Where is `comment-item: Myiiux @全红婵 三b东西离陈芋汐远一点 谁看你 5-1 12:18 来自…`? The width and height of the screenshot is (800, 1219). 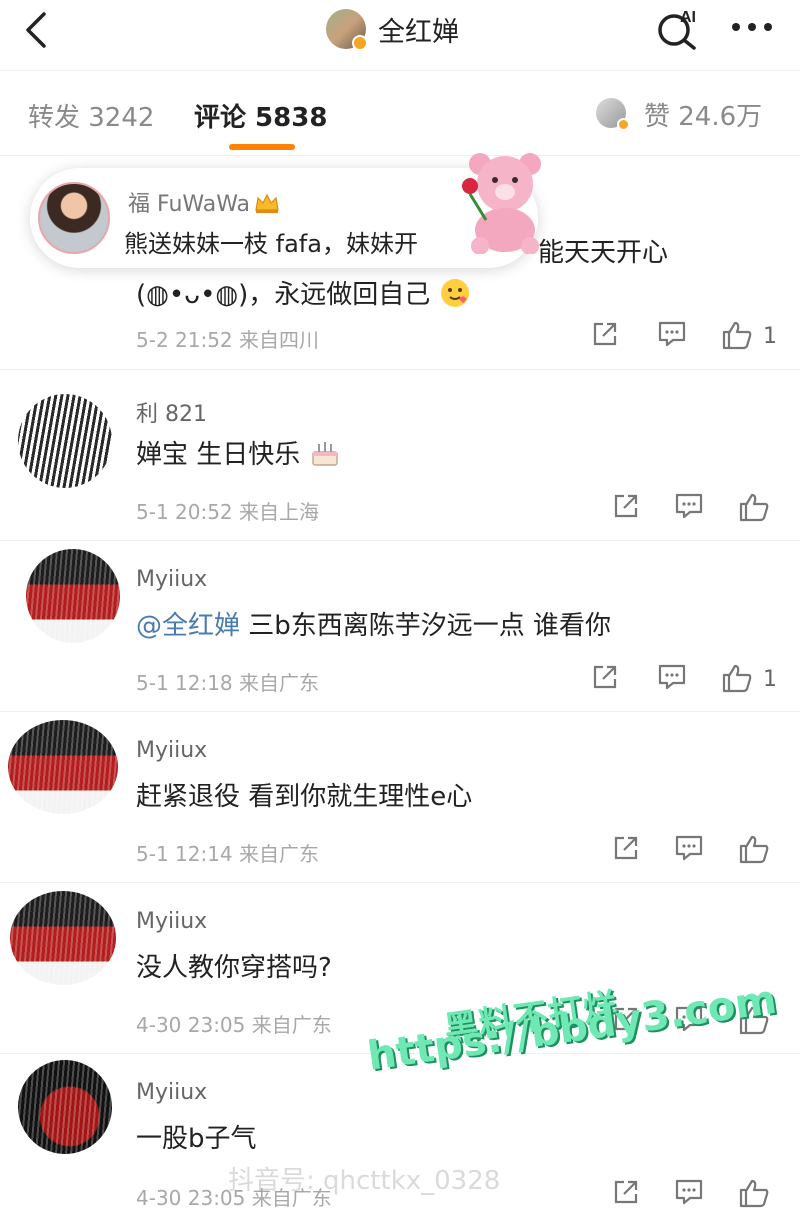 comment-item: Myiiux @全红婵 三b东西离陈芋汐远一点 谁看你 5-1 12:18 来自… is located at coordinates (400, 626).